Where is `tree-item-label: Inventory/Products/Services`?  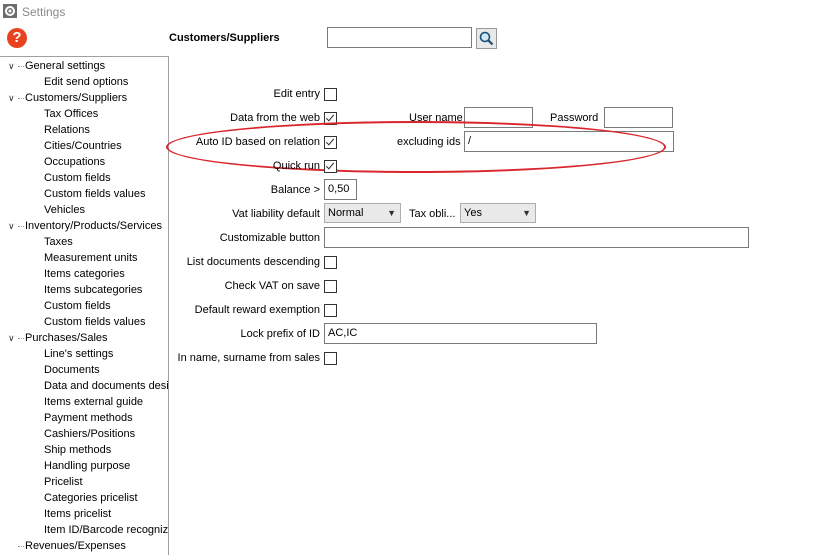
tree-item-label: Inventory/Products/Services is located at coordinates (93, 226).